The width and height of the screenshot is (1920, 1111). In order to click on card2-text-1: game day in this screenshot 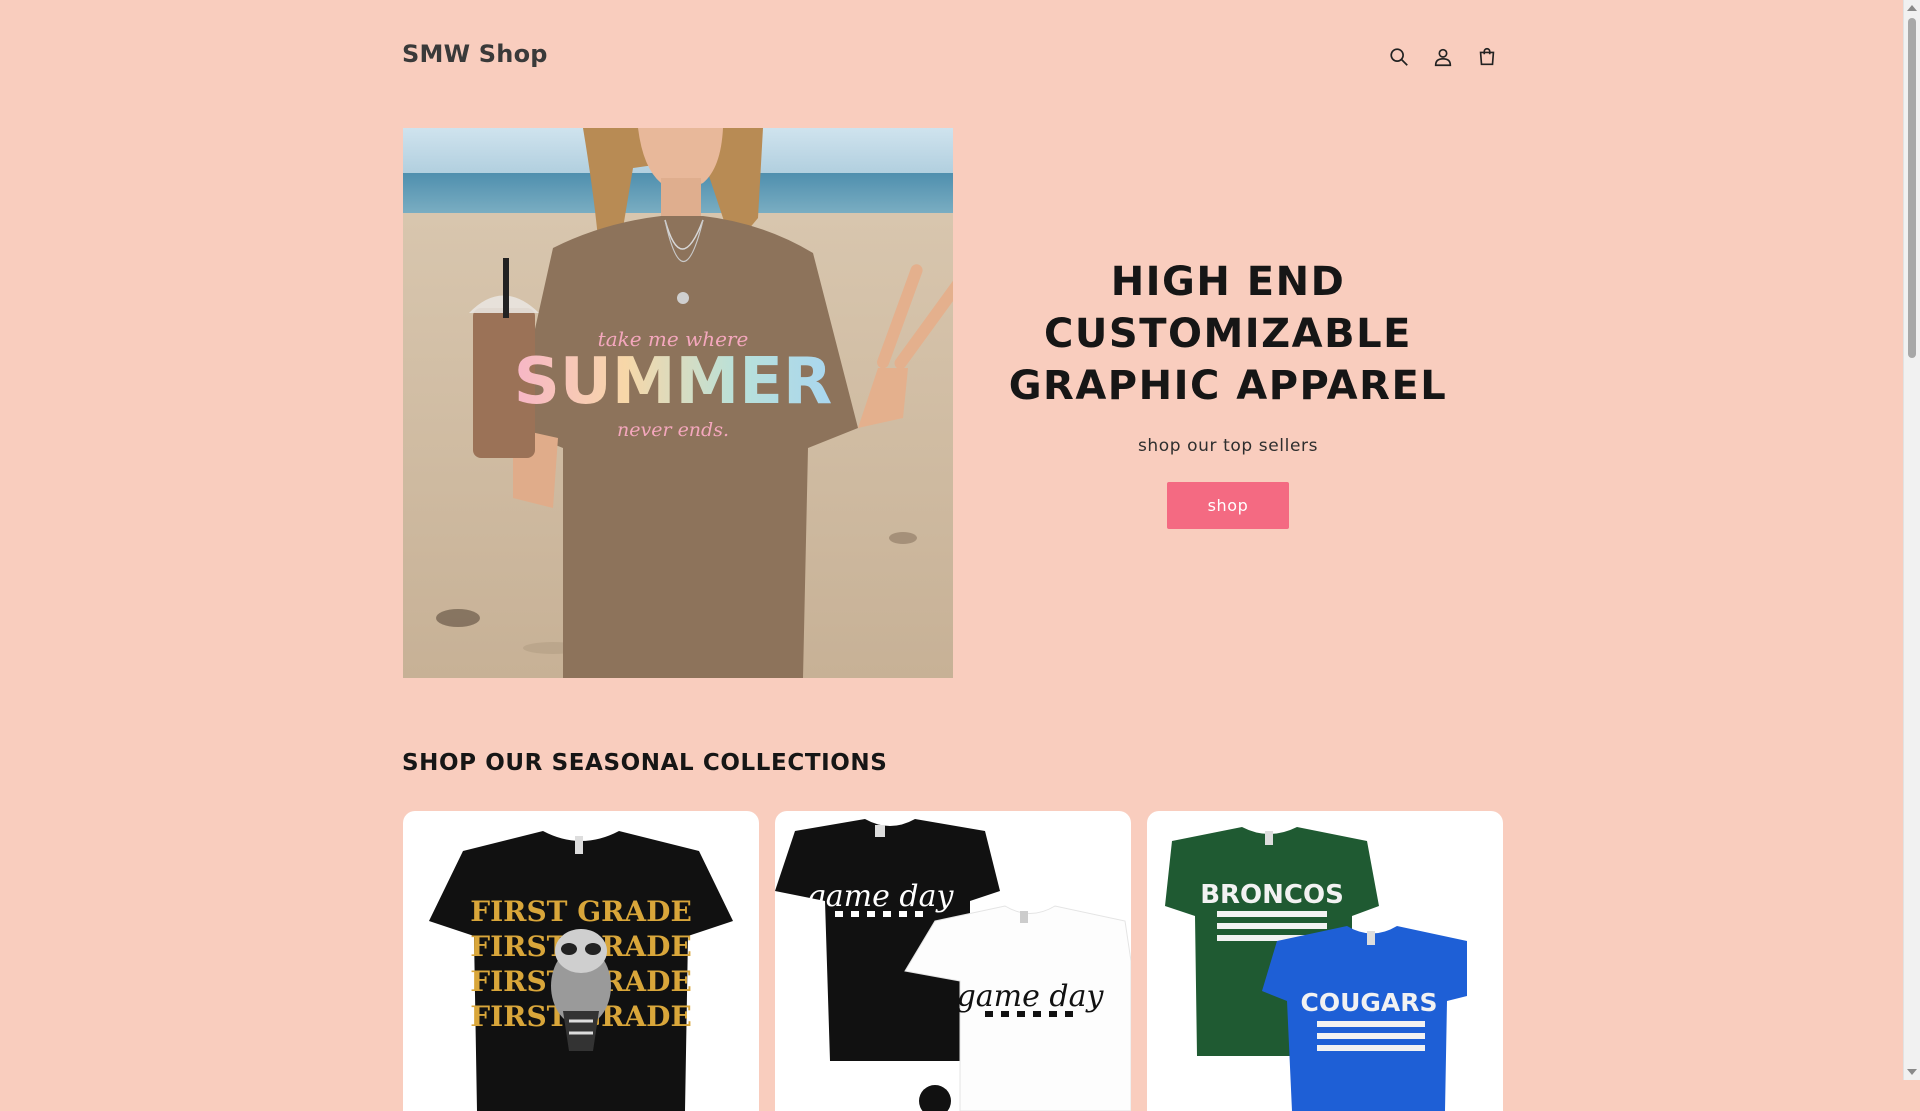, I will do `click(881, 896)`.